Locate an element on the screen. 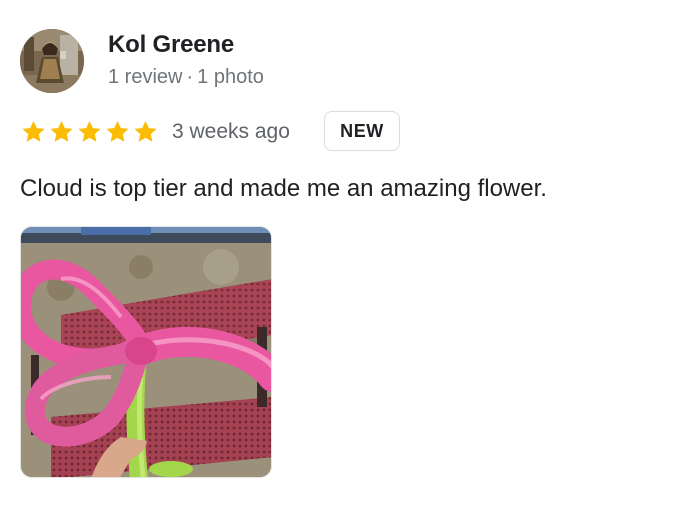 The width and height of the screenshot is (688, 506). star-rating is located at coordinates (89, 132).